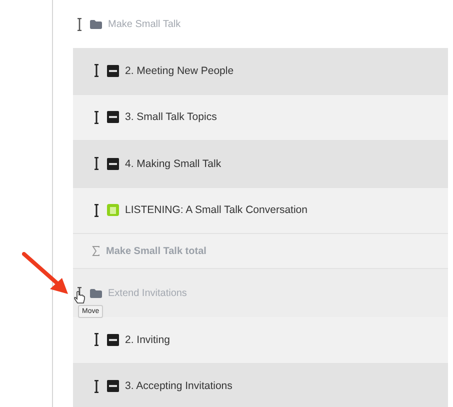  I want to click on assignment-icon, so click(113, 210).